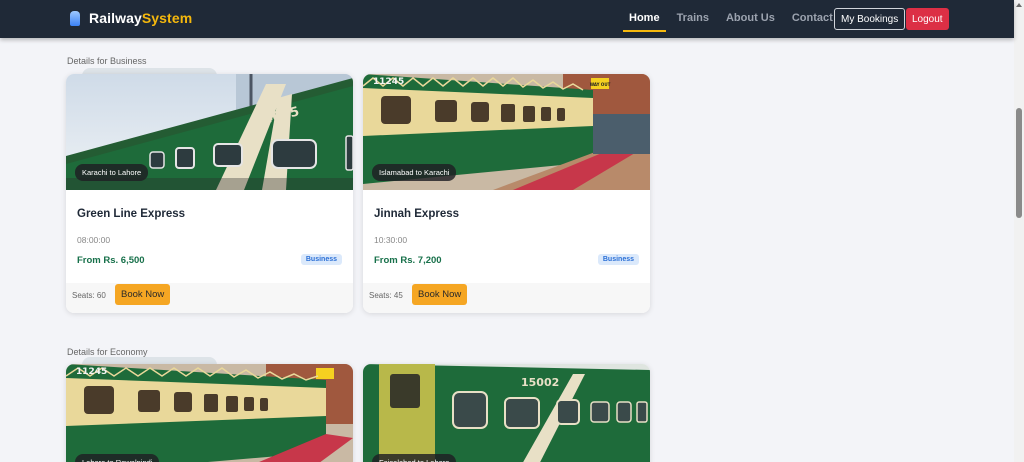 This screenshot has width=1024, height=462. What do you see at coordinates (600, 84) in the screenshot?
I see `way-out-sign-text: WAY OUT` at bounding box center [600, 84].